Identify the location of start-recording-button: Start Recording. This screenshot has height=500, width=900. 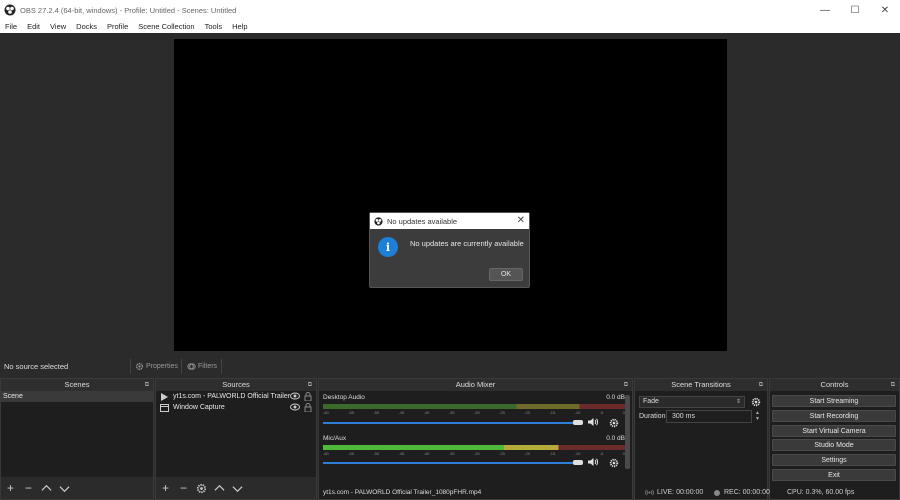
(834, 416).